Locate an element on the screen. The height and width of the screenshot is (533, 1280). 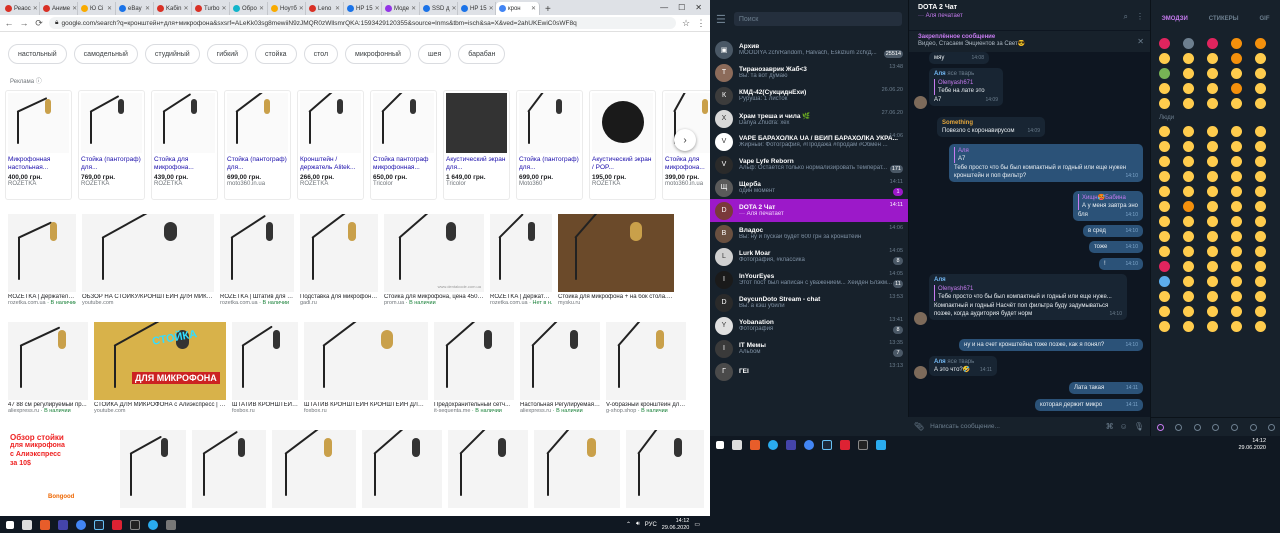
browser-tab: HP 15 ✕ is located at coordinates (477, 8).